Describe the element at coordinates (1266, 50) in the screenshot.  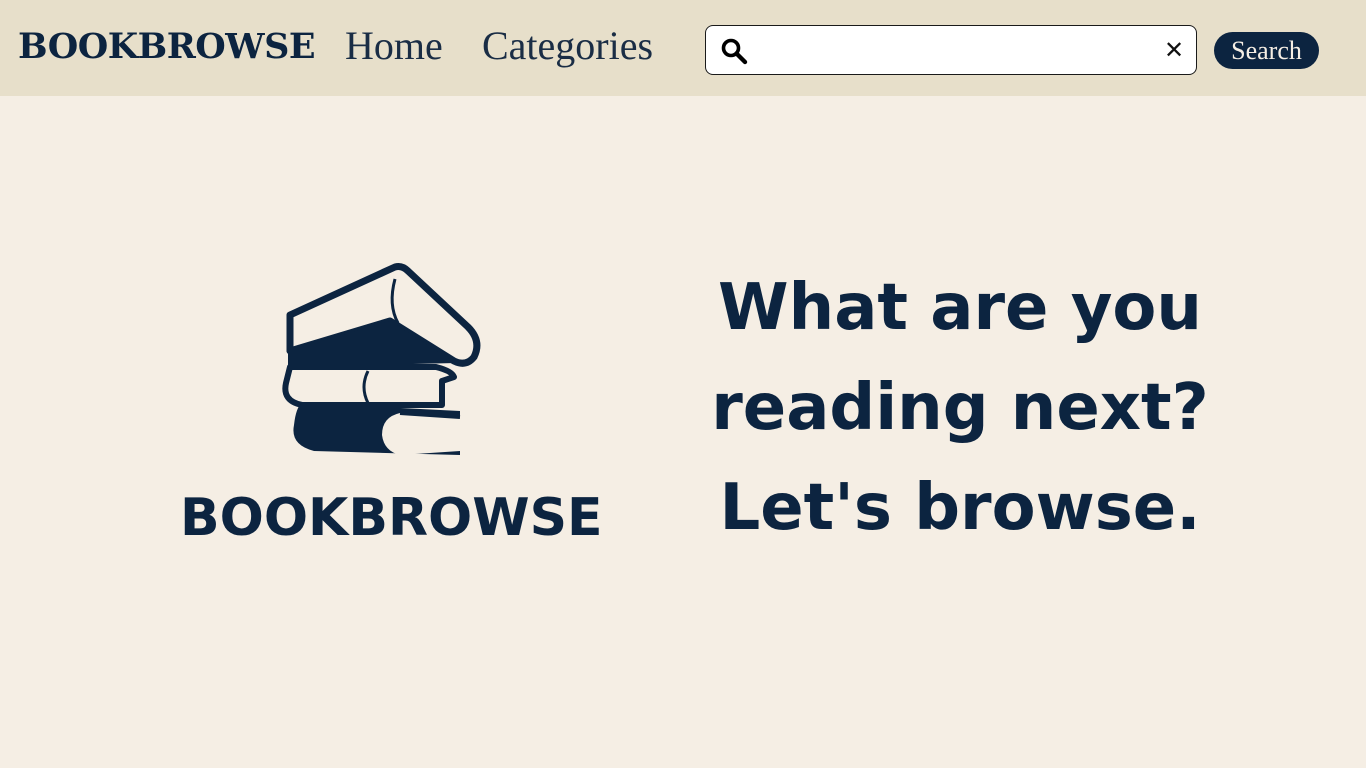
I see `search-button: Search` at that location.